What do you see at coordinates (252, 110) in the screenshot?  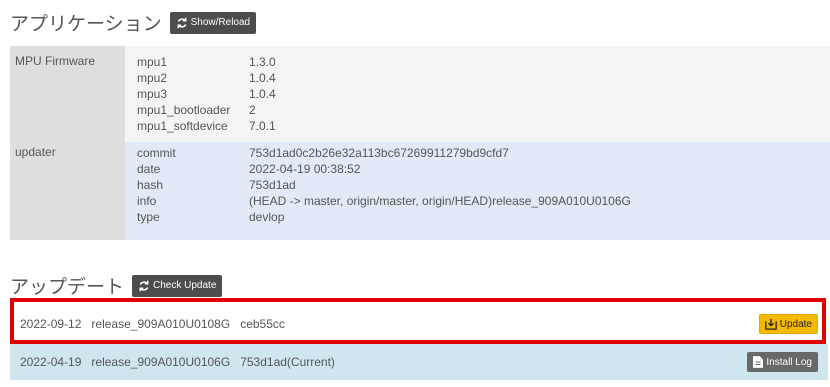 I see `mpu-value: 2` at bounding box center [252, 110].